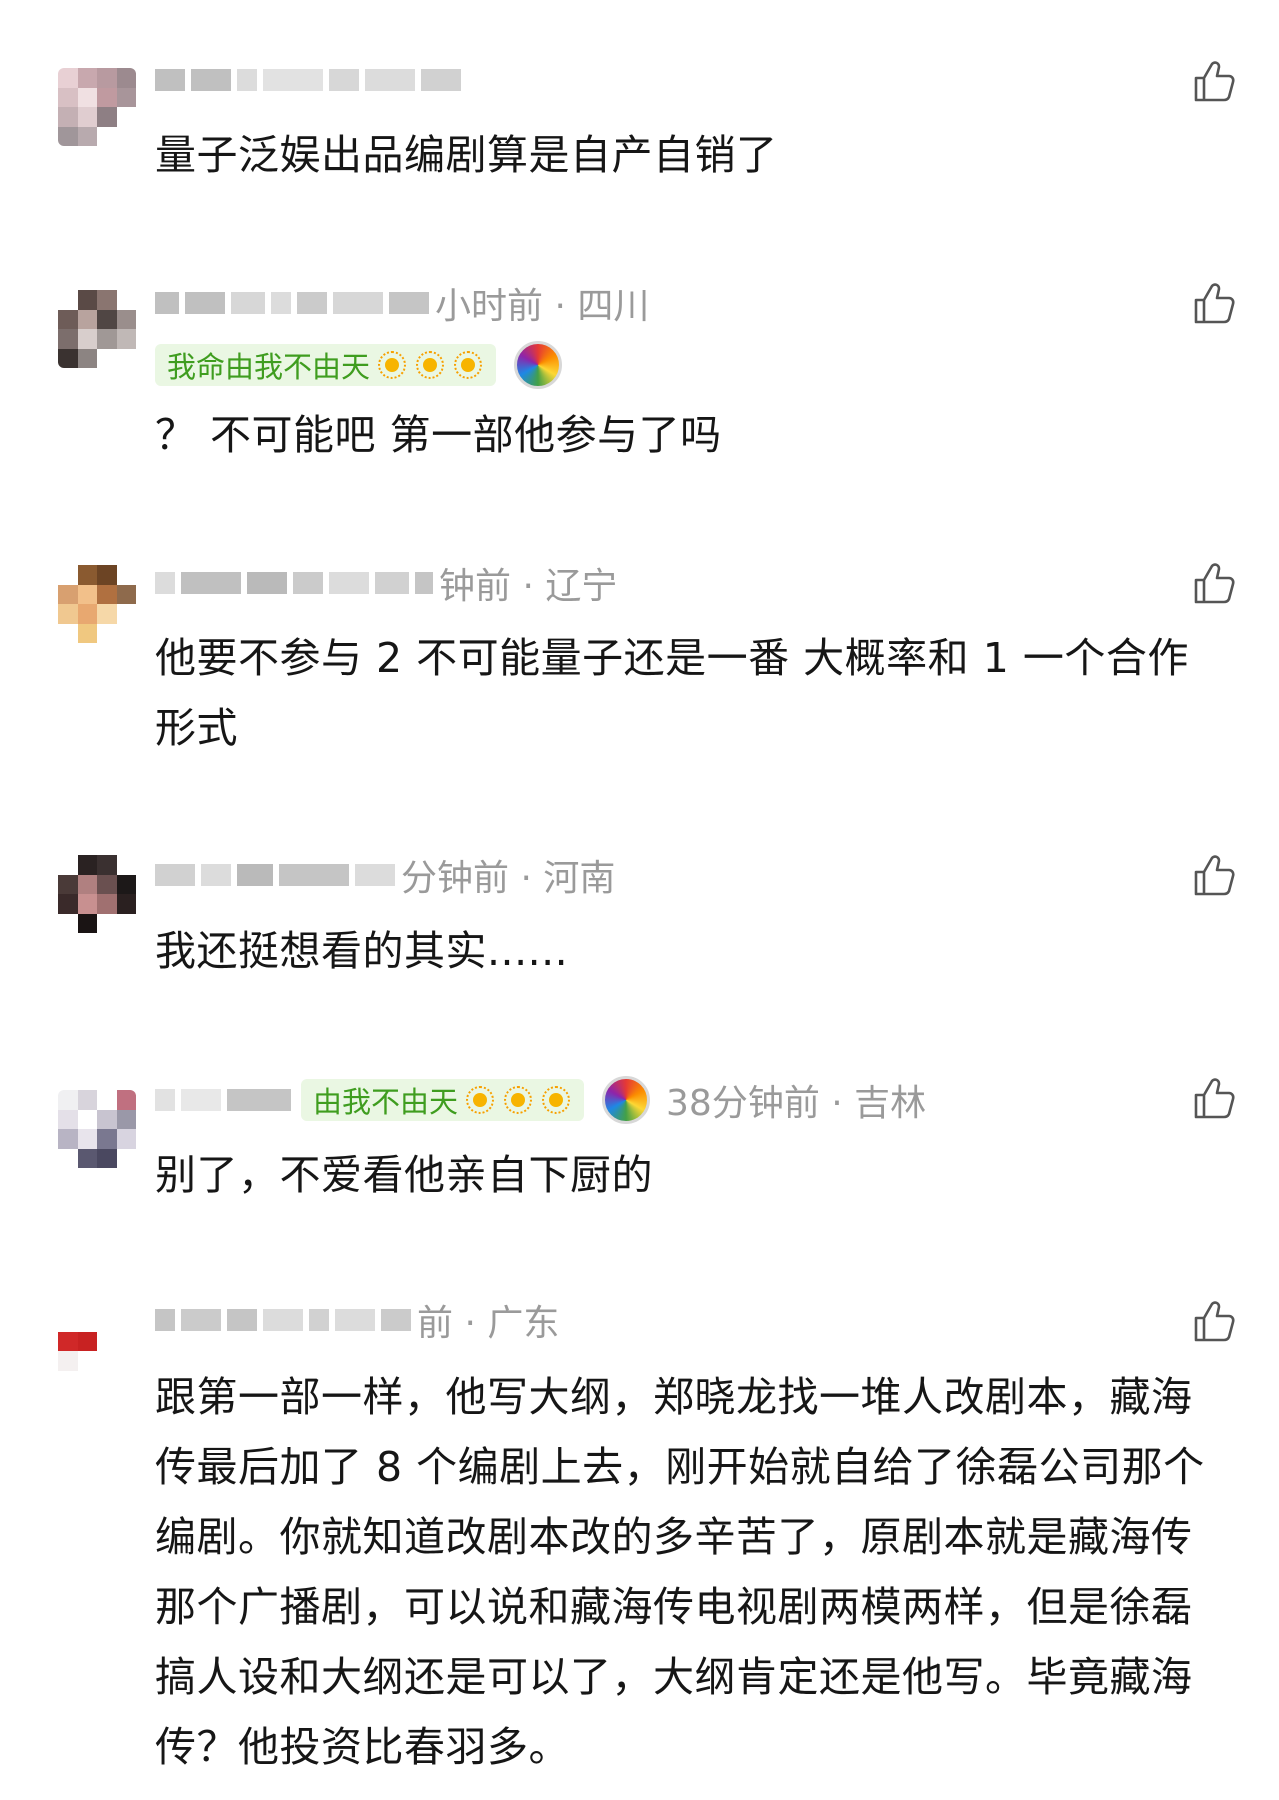 This screenshot has width=1279, height=1800. What do you see at coordinates (269, 367) in the screenshot?
I see `fan-badge-label: 我命由我不由天` at bounding box center [269, 367].